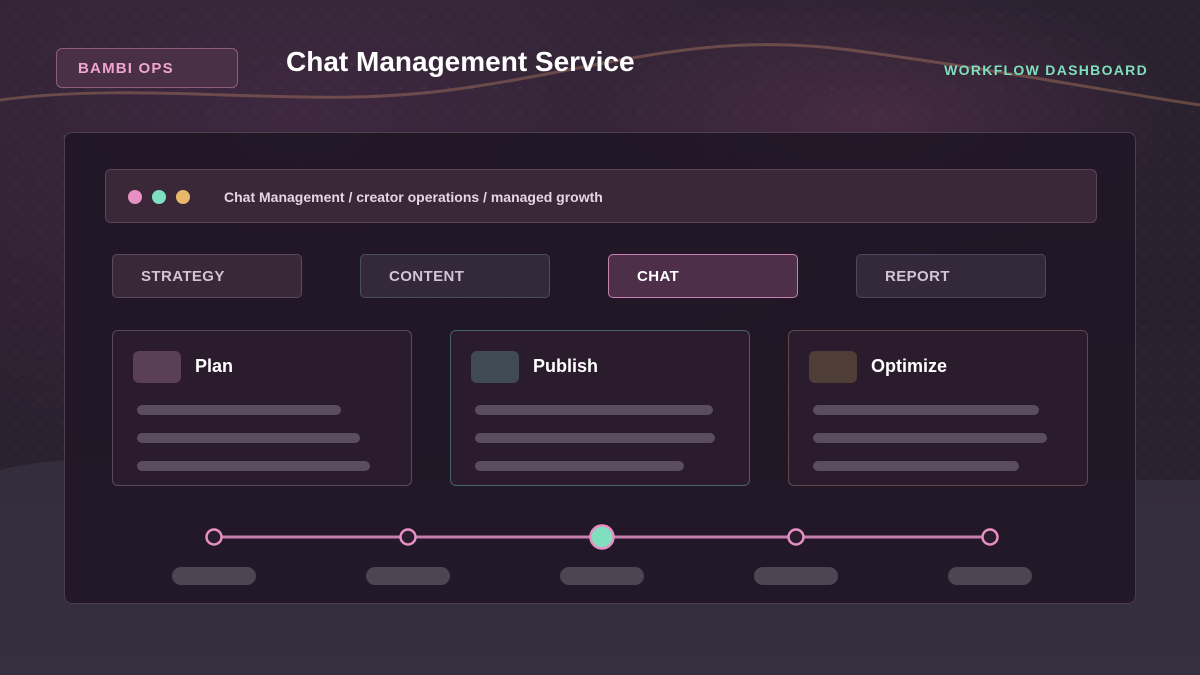 The image size is (1200, 675). I want to click on tab-chat: CHAT, so click(703, 276).